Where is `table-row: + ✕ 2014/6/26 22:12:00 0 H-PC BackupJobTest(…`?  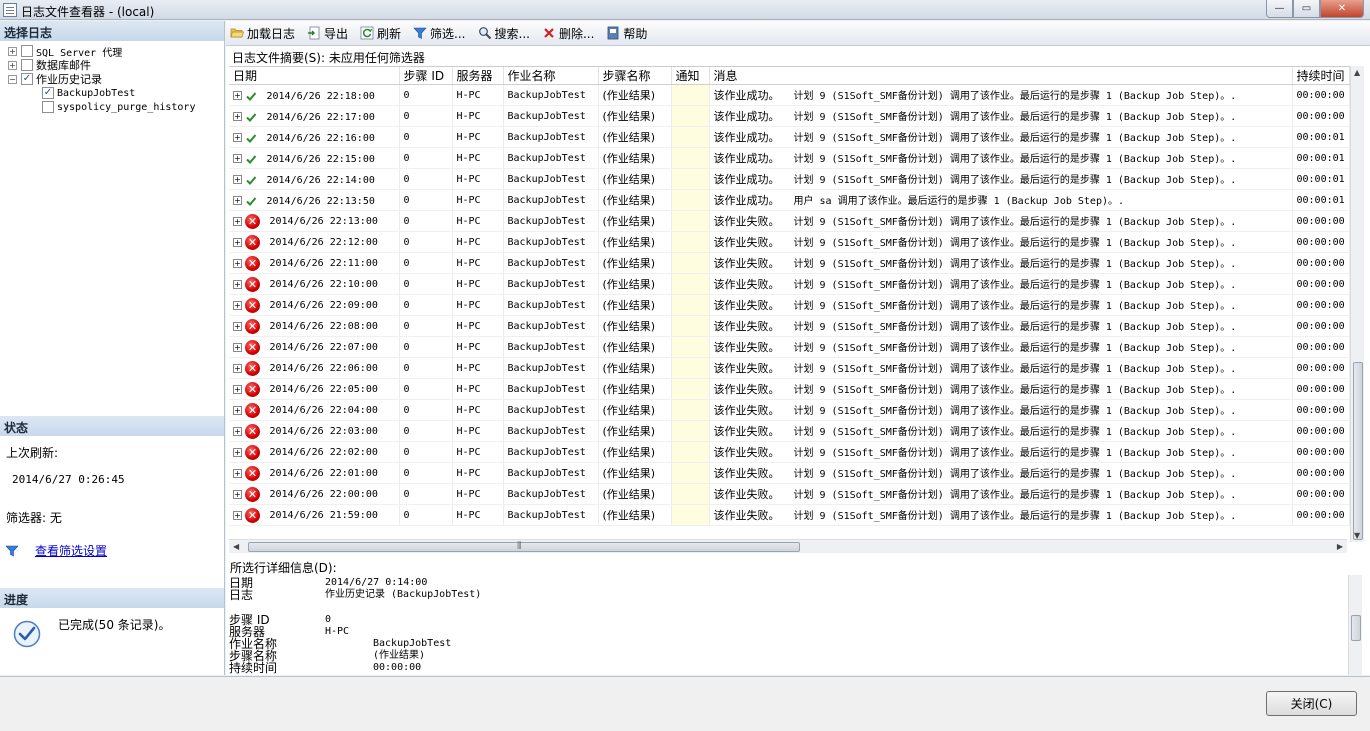 table-row: + ✕ 2014/6/26 22:12:00 0 H-PC BackupJobTest(… is located at coordinates (789, 242).